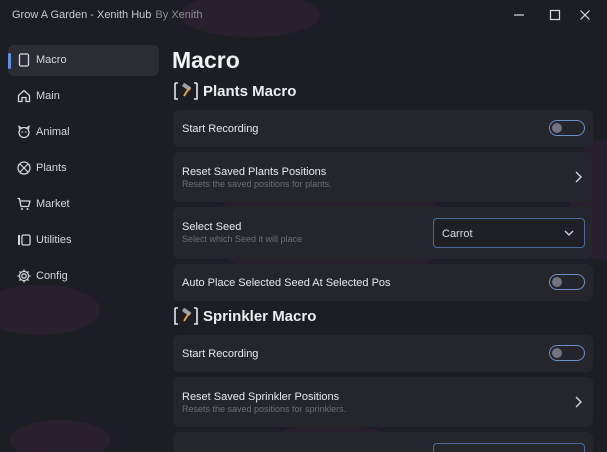 The image size is (607, 452). Describe the element at coordinates (303, 15) in the screenshot. I see `title-bar: Grow A Garden - Xenith Hub By Xenith` at that location.